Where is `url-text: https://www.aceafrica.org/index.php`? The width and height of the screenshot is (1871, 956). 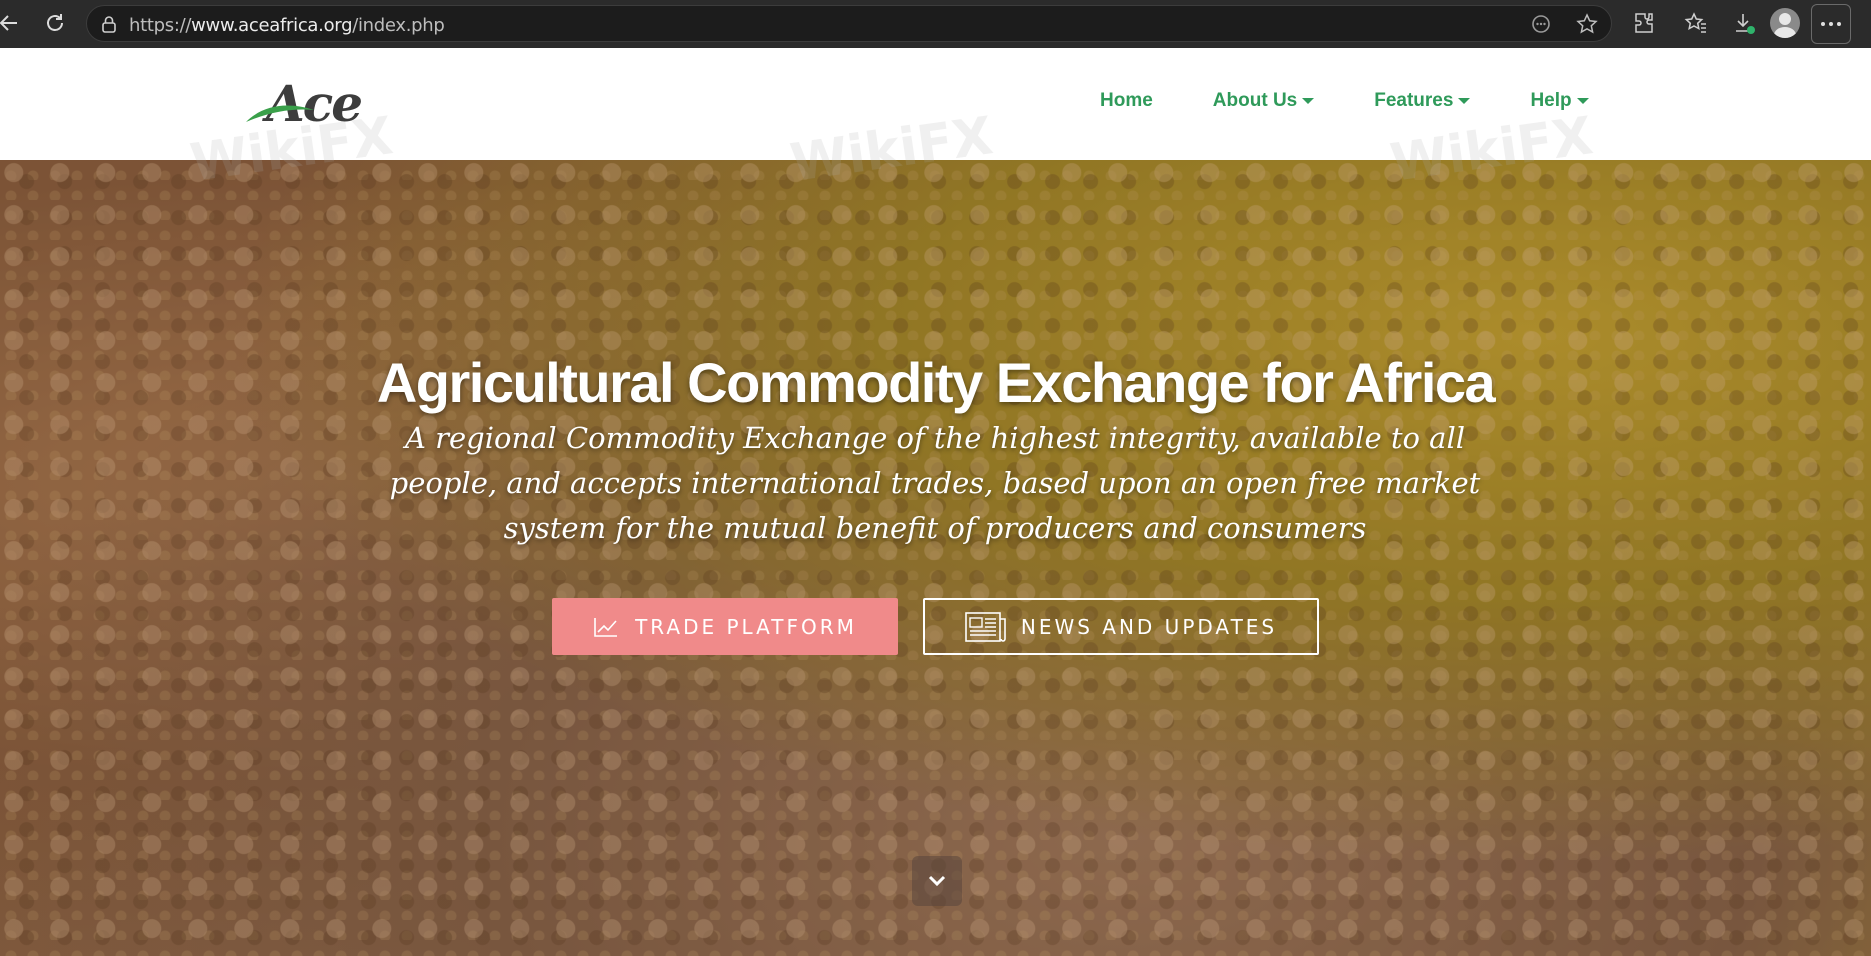 url-text: https://www.aceafrica.org/index.php is located at coordinates (287, 25).